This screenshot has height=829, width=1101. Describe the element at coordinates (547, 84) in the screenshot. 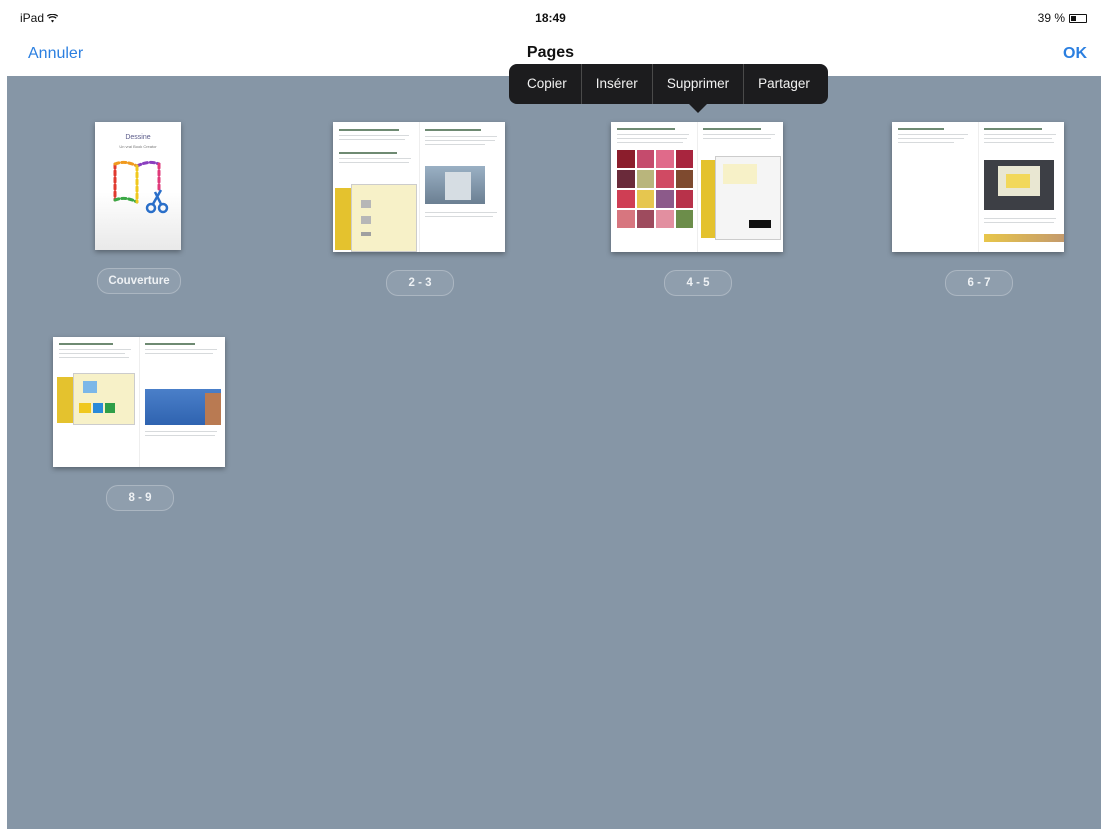

I see `copy-menu-item: Copier` at that location.